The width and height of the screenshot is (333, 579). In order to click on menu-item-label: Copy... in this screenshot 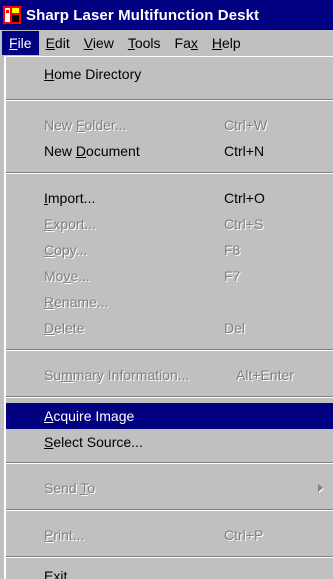, I will do `click(66, 250)`.